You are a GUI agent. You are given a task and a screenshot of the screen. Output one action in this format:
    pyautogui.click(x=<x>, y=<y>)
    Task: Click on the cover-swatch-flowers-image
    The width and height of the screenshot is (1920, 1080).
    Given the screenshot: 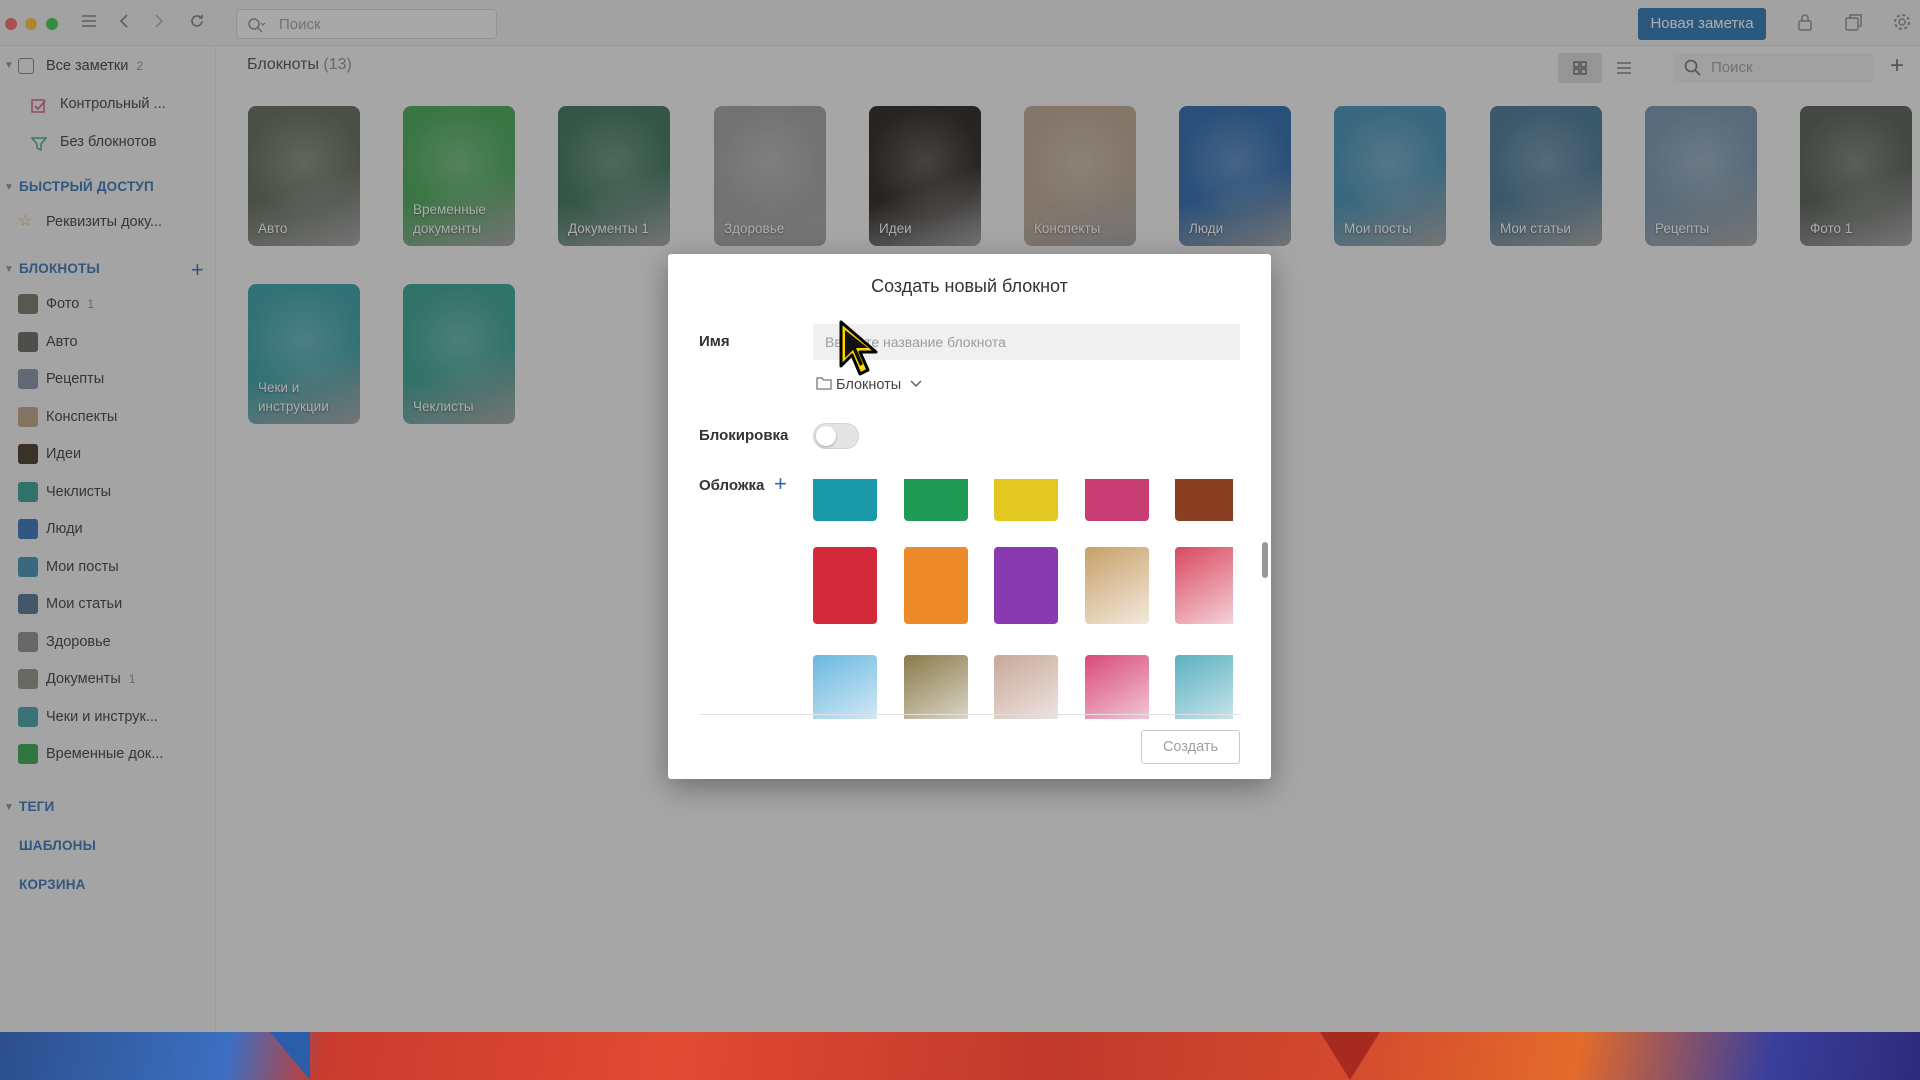 What is the action you would take?
    pyautogui.click(x=1117, y=687)
    